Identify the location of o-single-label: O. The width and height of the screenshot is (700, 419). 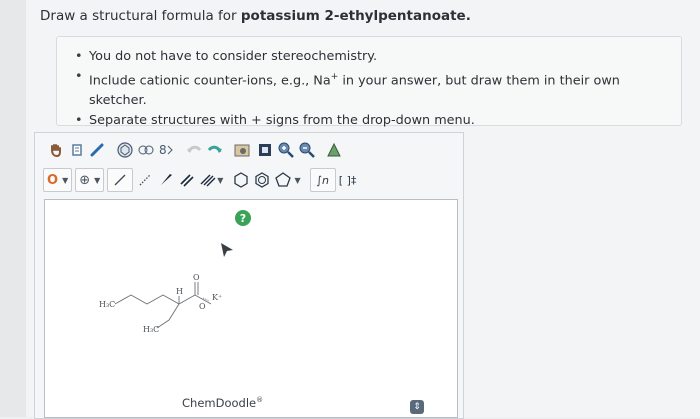
(202, 306).